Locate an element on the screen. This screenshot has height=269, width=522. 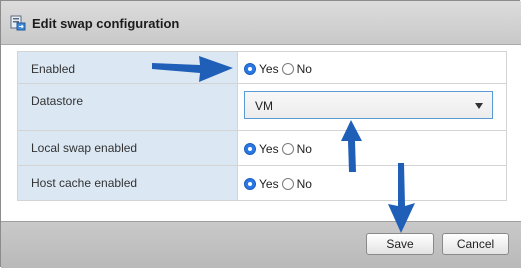
local-swap-label: Local swap enabled is located at coordinates (84, 148).